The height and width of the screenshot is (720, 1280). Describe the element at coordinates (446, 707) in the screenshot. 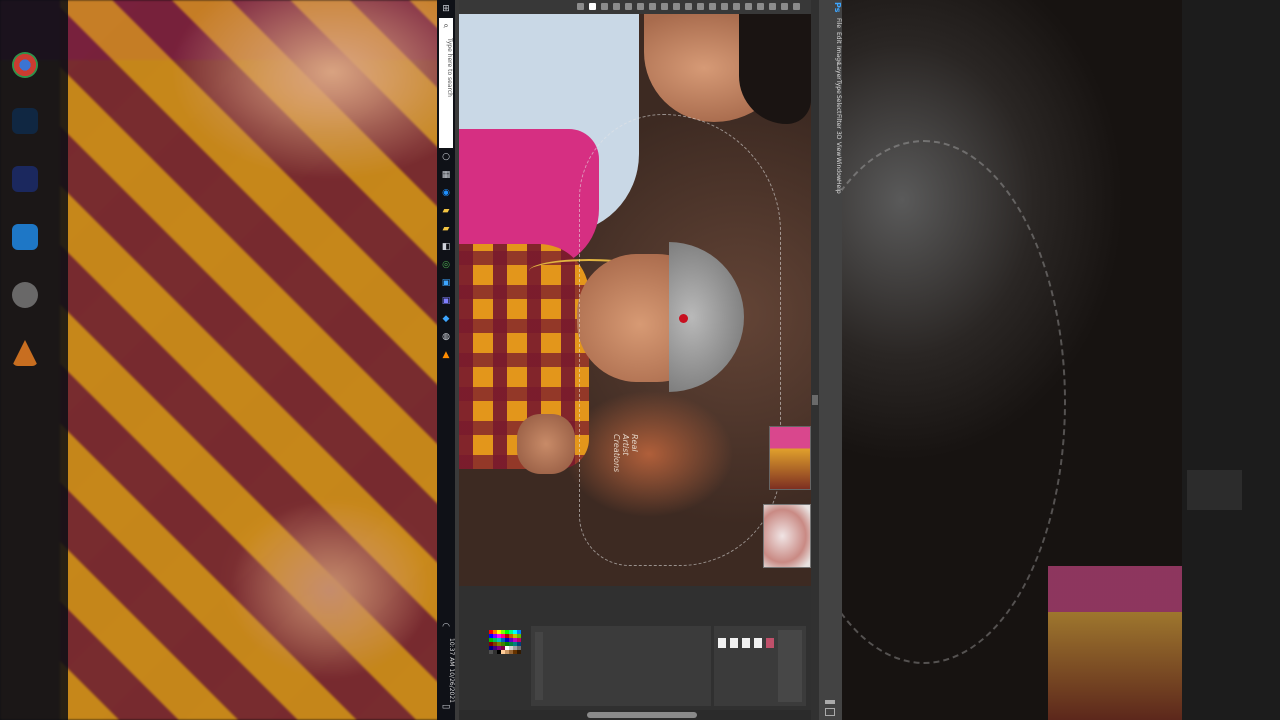

I see `notification-icon: ▭` at that location.